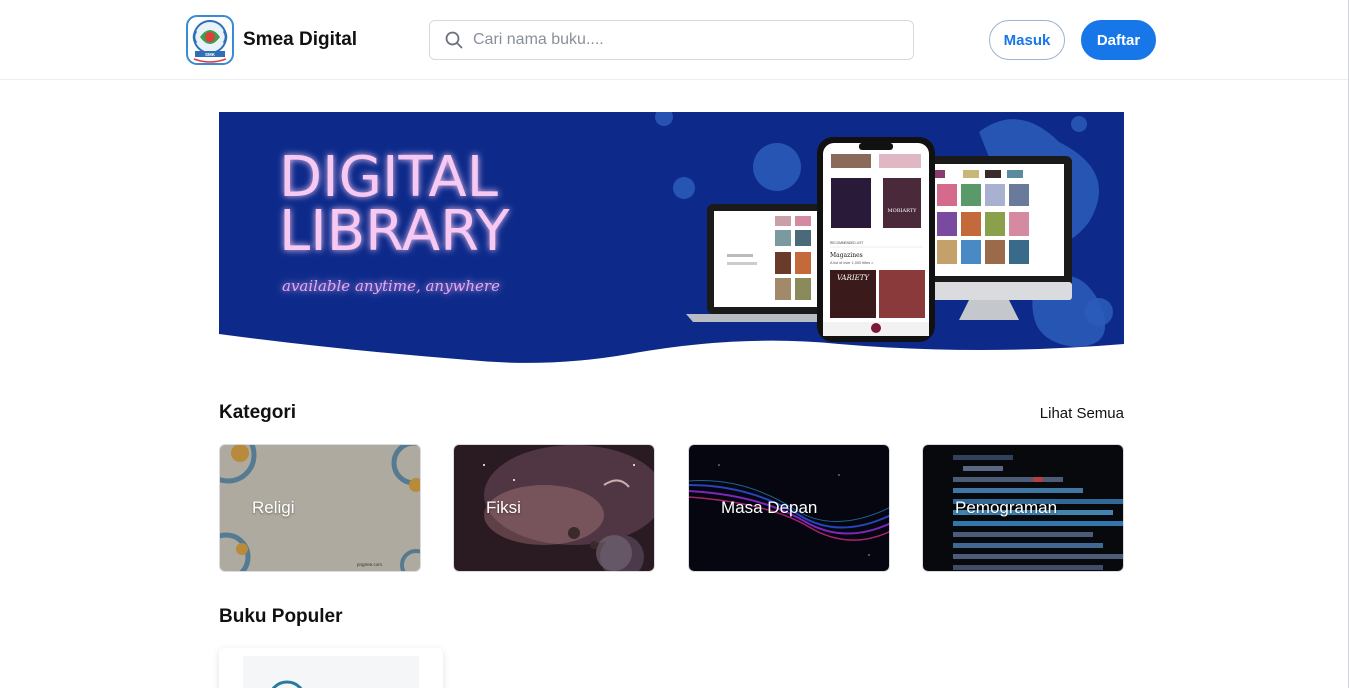 The image size is (1349, 688). I want to click on category-label: Pemograman, so click(1006, 507).